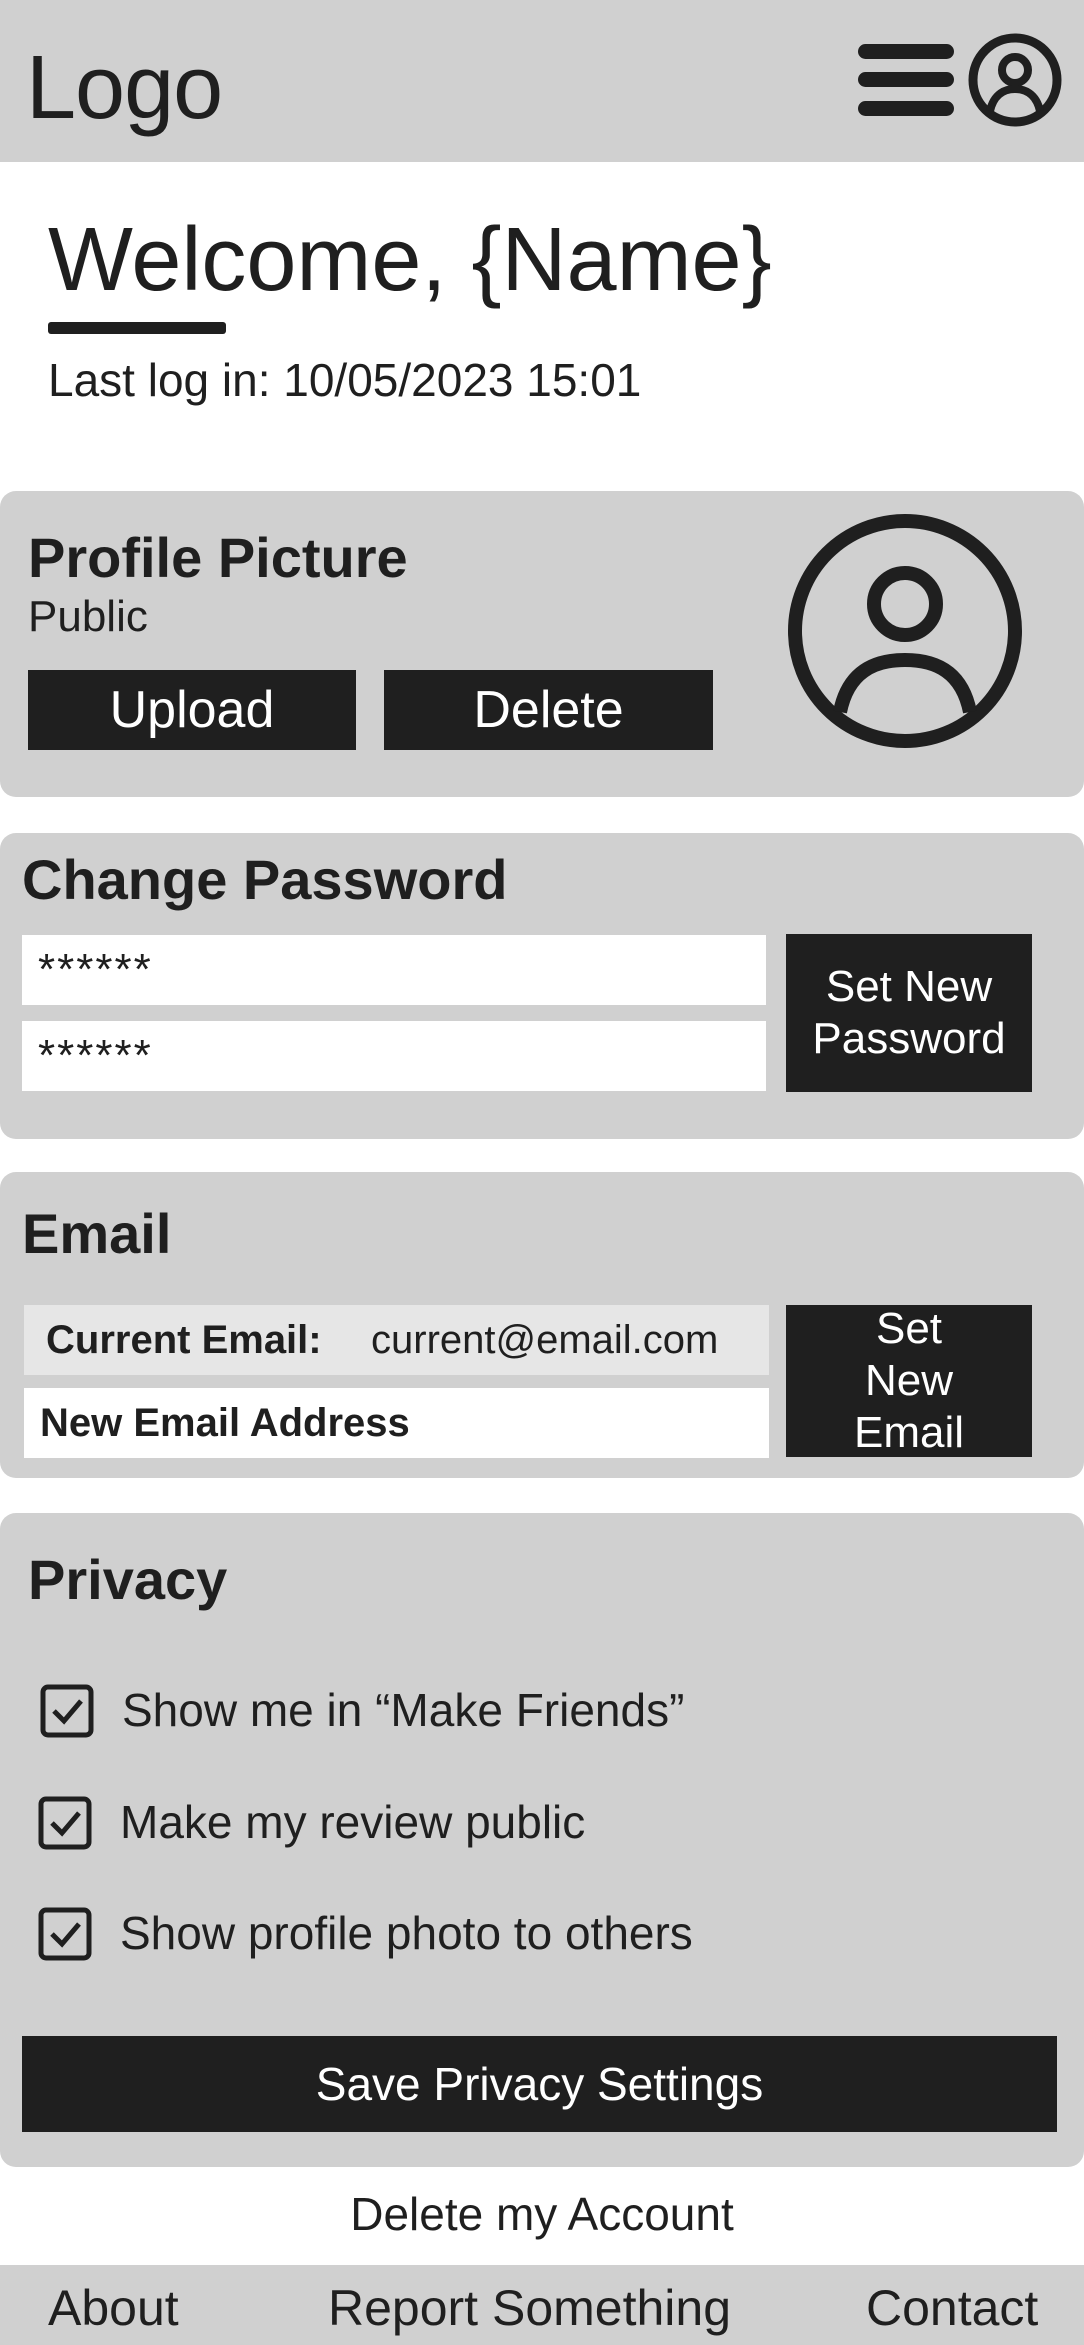 The image size is (1084, 2345). I want to click on current-email-label: Current Email:, so click(184, 1340).